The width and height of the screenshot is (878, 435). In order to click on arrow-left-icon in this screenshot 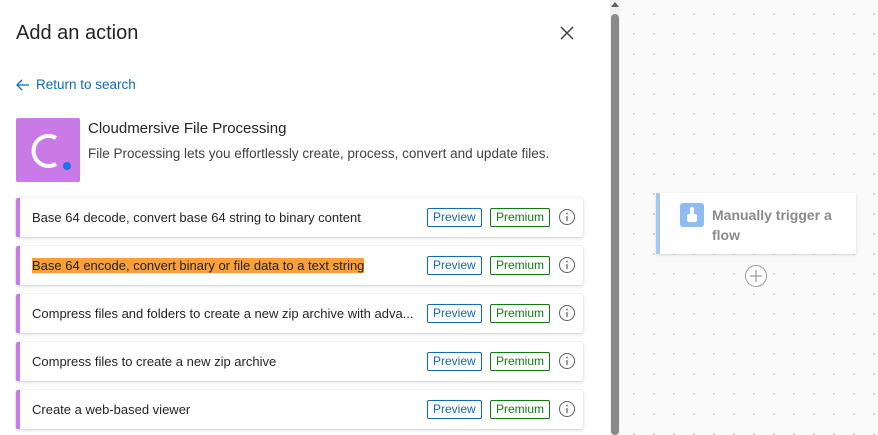, I will do `click(22, 84)`.